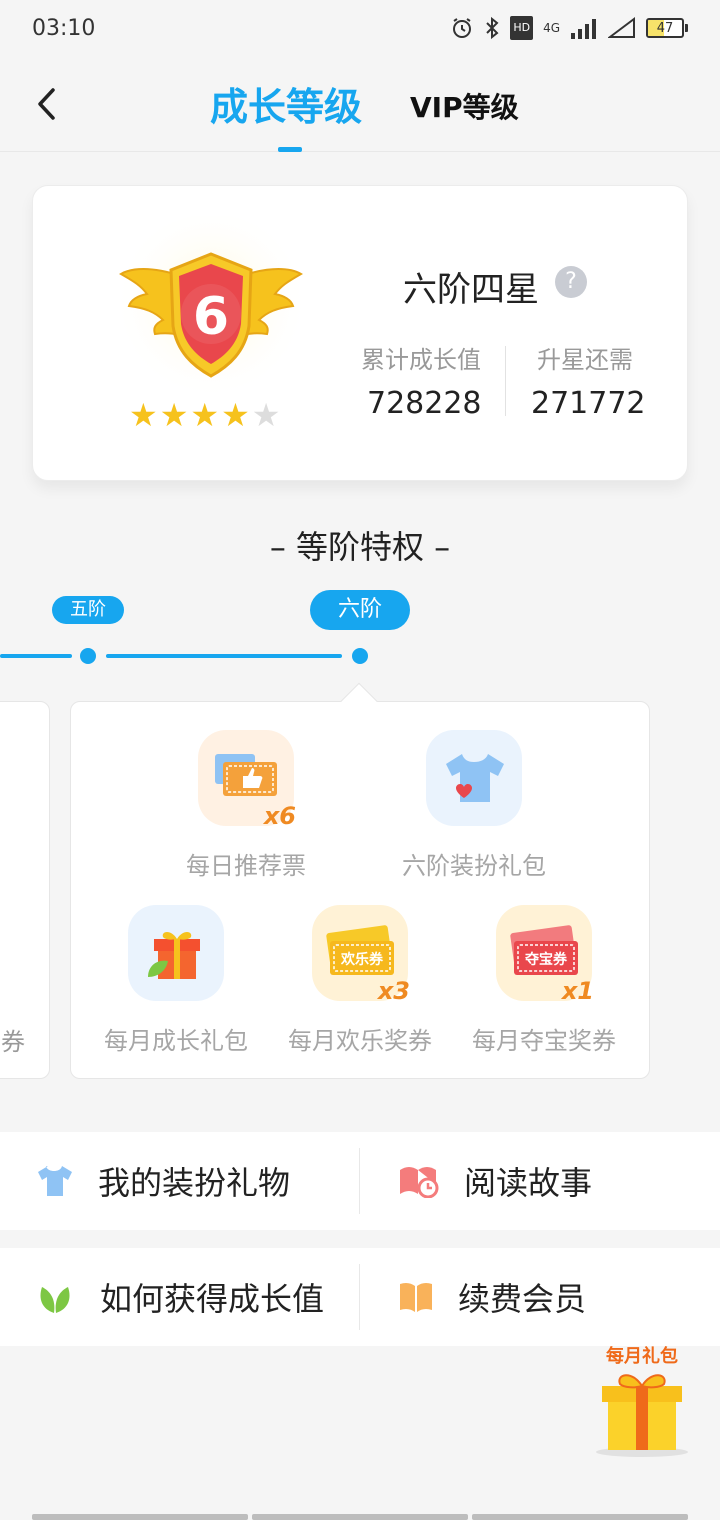 This screenshot has width=720, height=1520. I want to click on chevron-left-icon, so click(46, 104).